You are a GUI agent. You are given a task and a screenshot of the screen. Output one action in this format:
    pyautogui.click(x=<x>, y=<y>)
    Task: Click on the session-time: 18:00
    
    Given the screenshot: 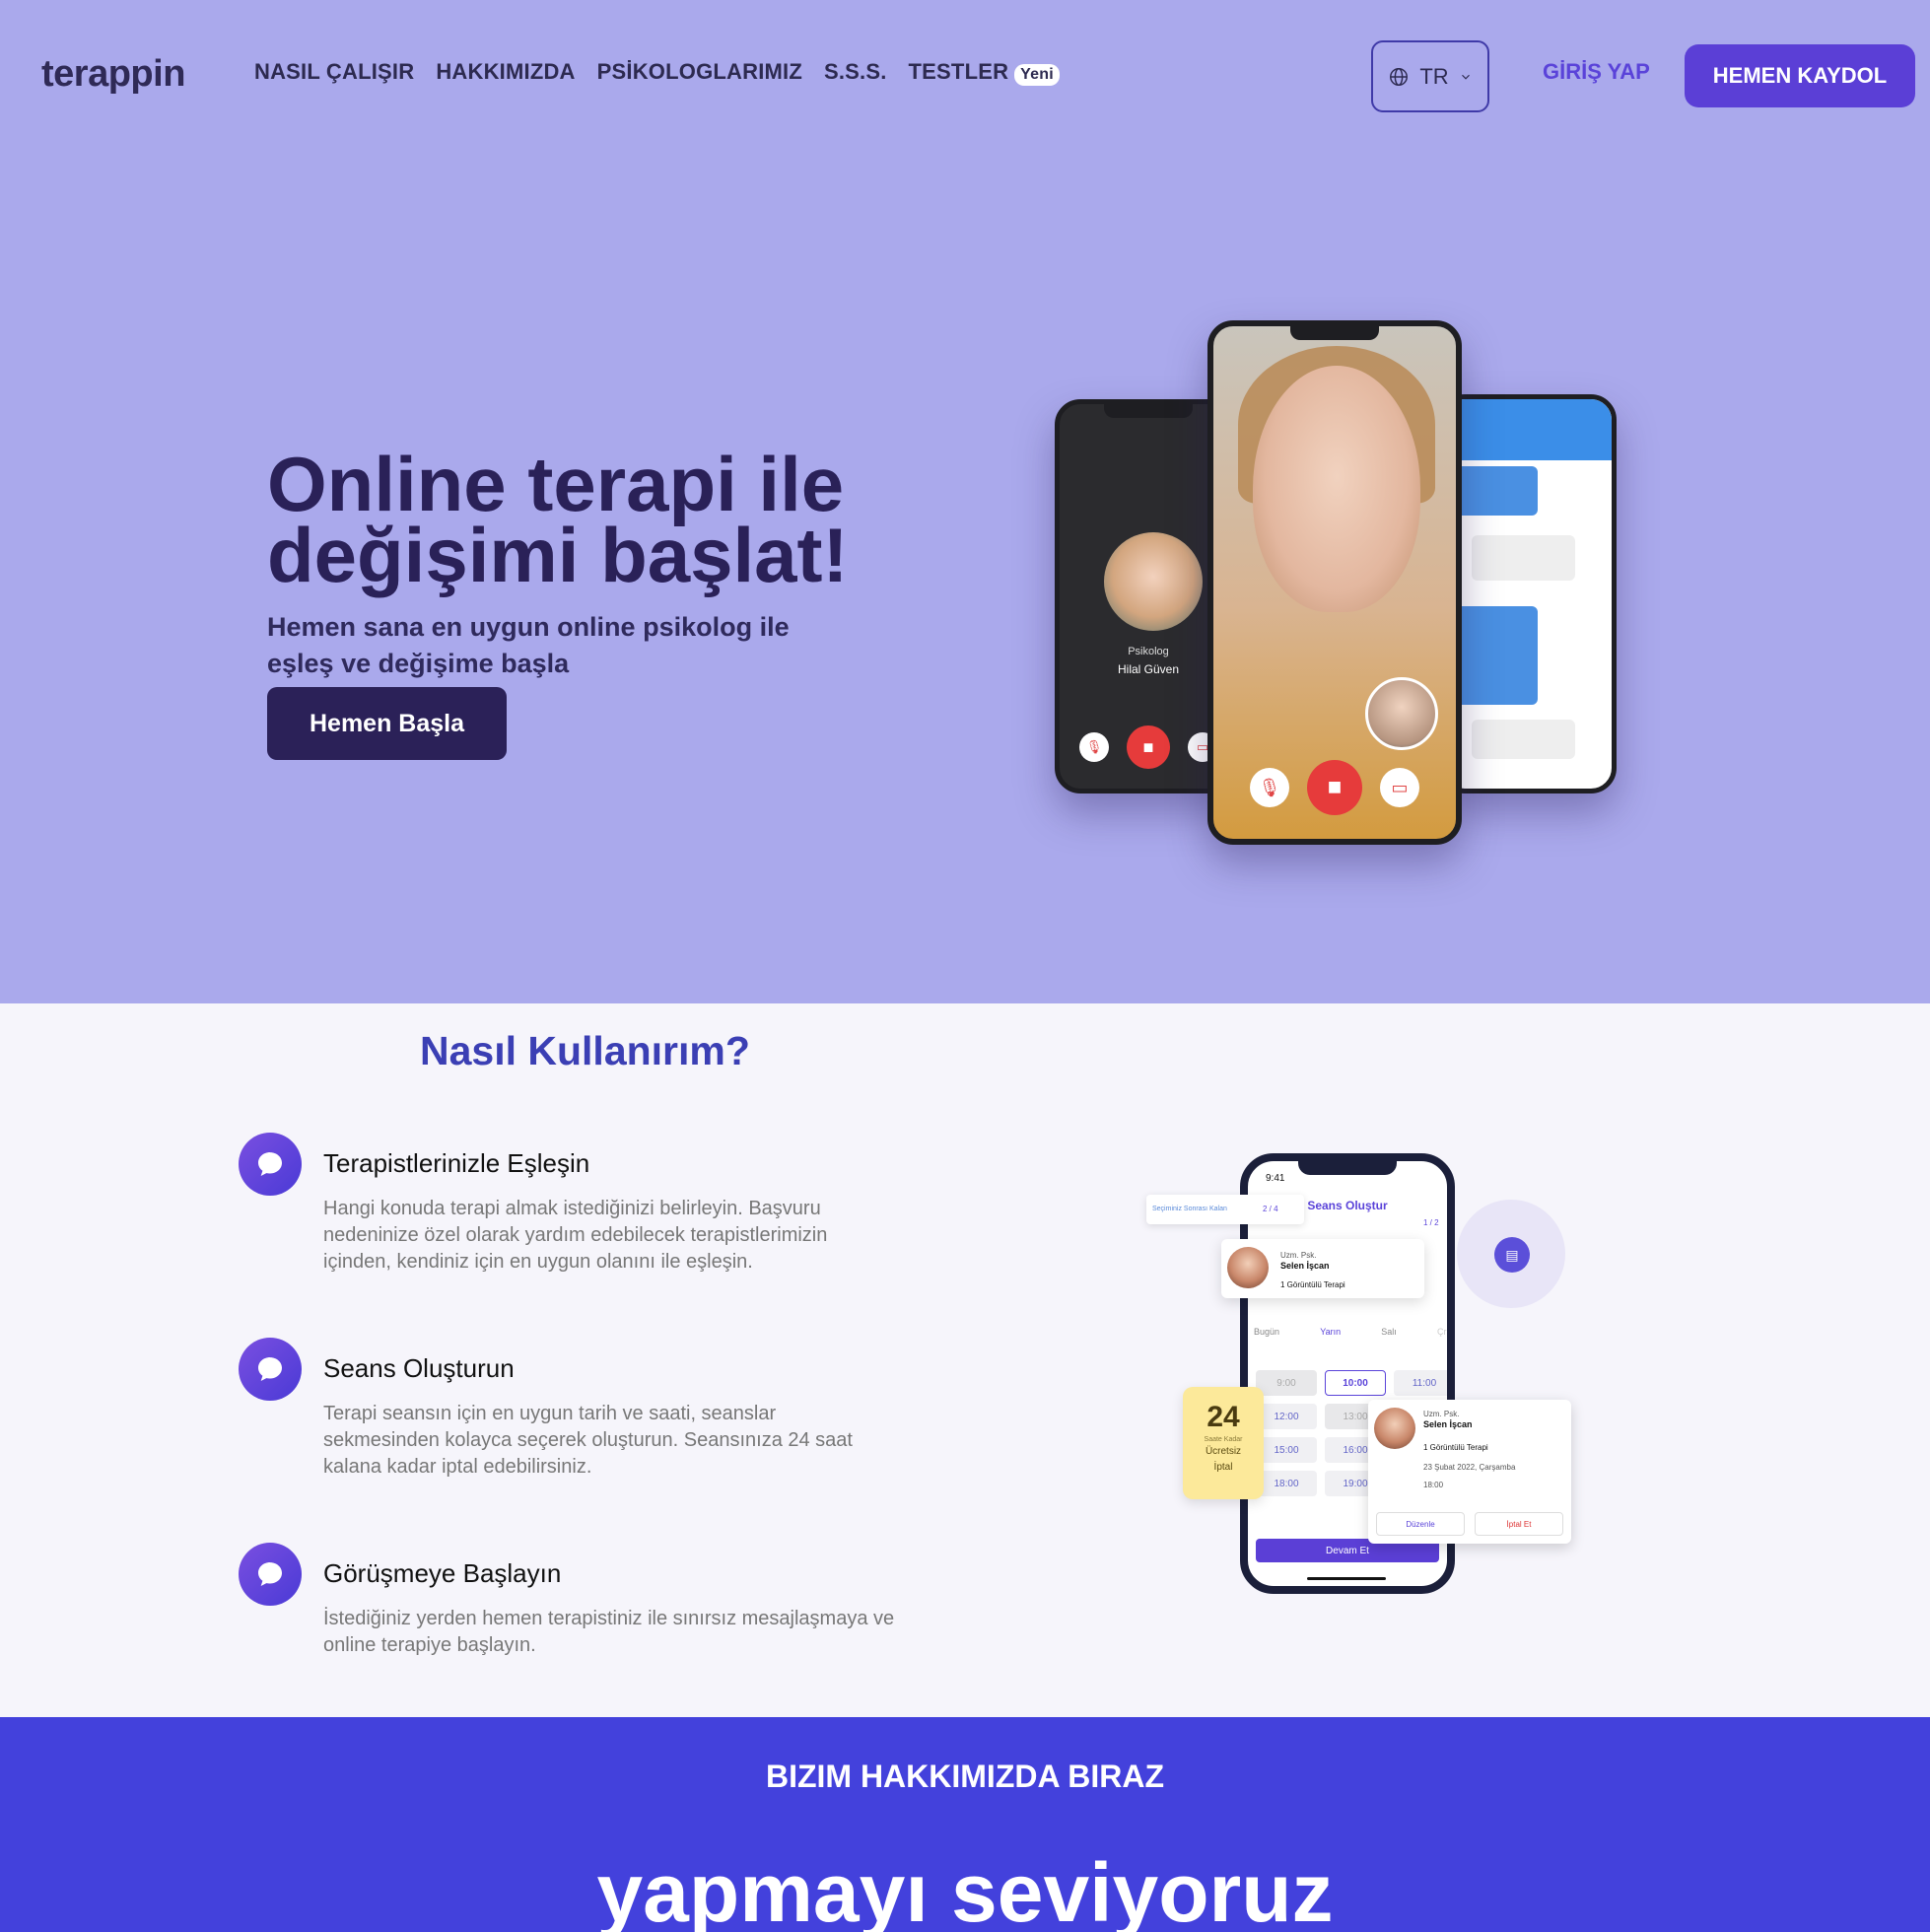 What is the action you would take?
    pyautogui.click(x=1433, y=1485)
    